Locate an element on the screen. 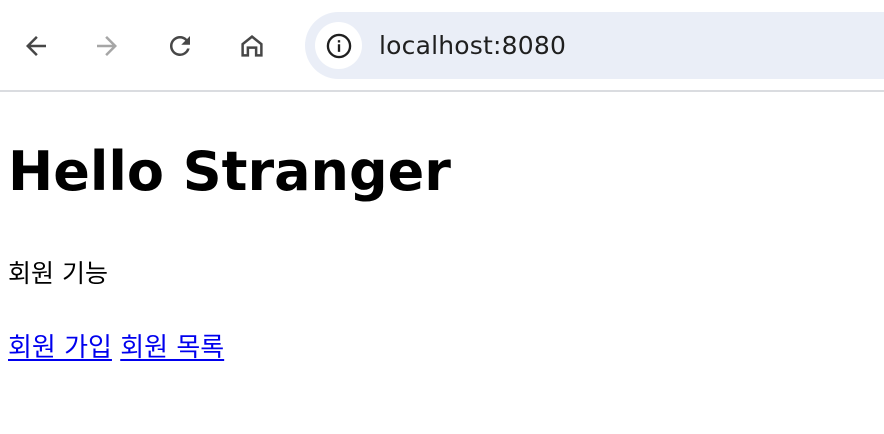  member-features-heading: 회원 기능 is located at coordinates (58, 273).